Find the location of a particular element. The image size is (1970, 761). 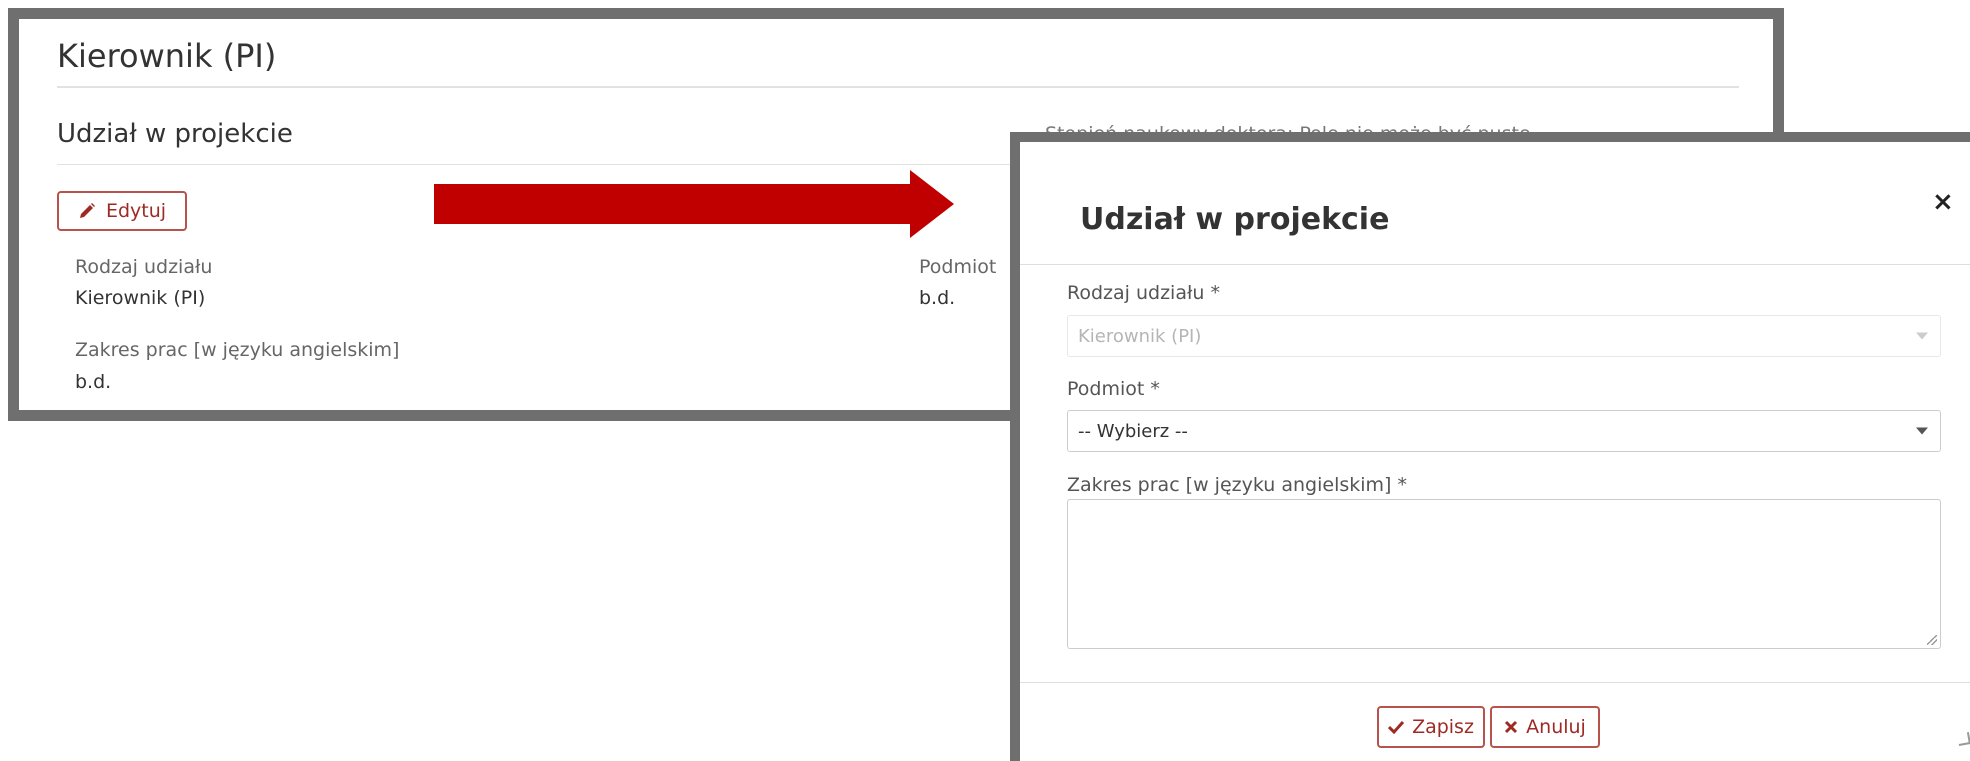

edit-button: Edytuj is located at coordinates (122, 211).